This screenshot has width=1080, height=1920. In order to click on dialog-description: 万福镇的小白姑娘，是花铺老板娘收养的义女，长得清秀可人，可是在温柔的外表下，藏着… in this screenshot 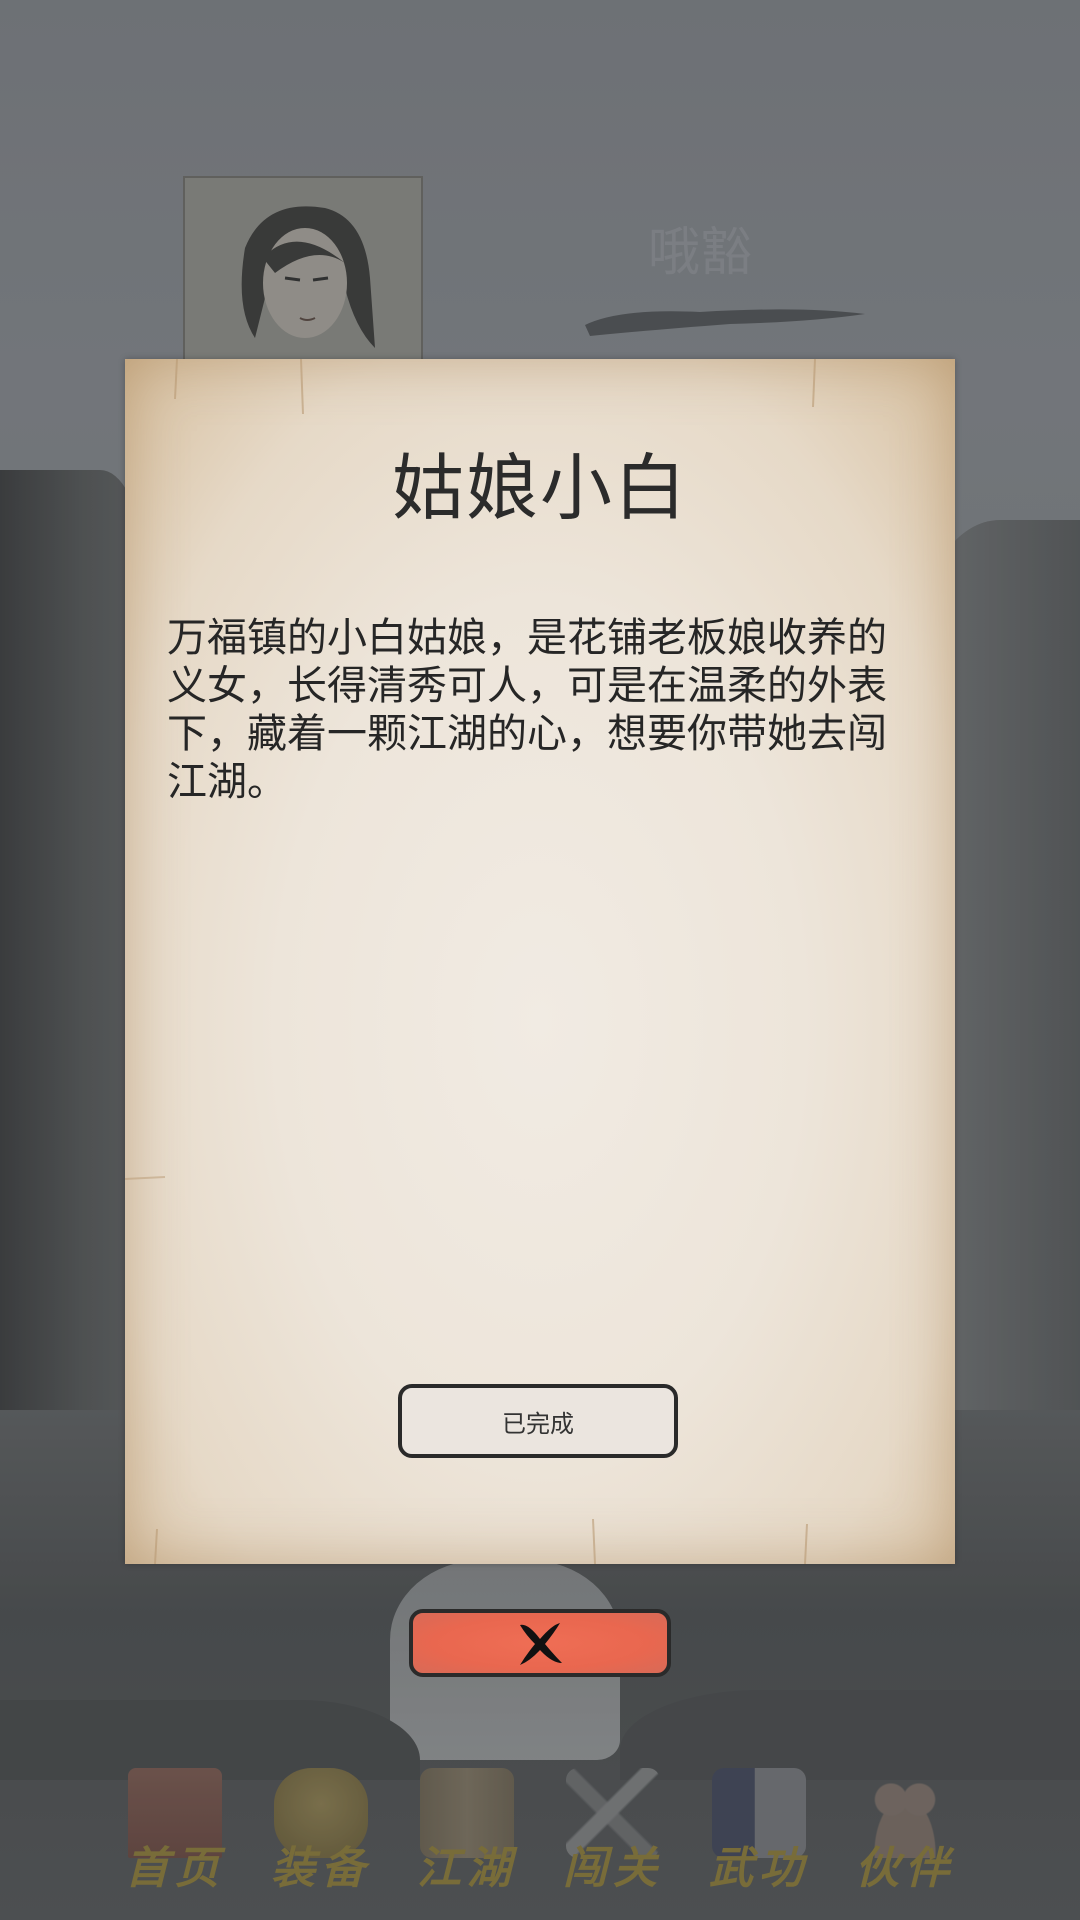, I will do `click(527, 710)`.